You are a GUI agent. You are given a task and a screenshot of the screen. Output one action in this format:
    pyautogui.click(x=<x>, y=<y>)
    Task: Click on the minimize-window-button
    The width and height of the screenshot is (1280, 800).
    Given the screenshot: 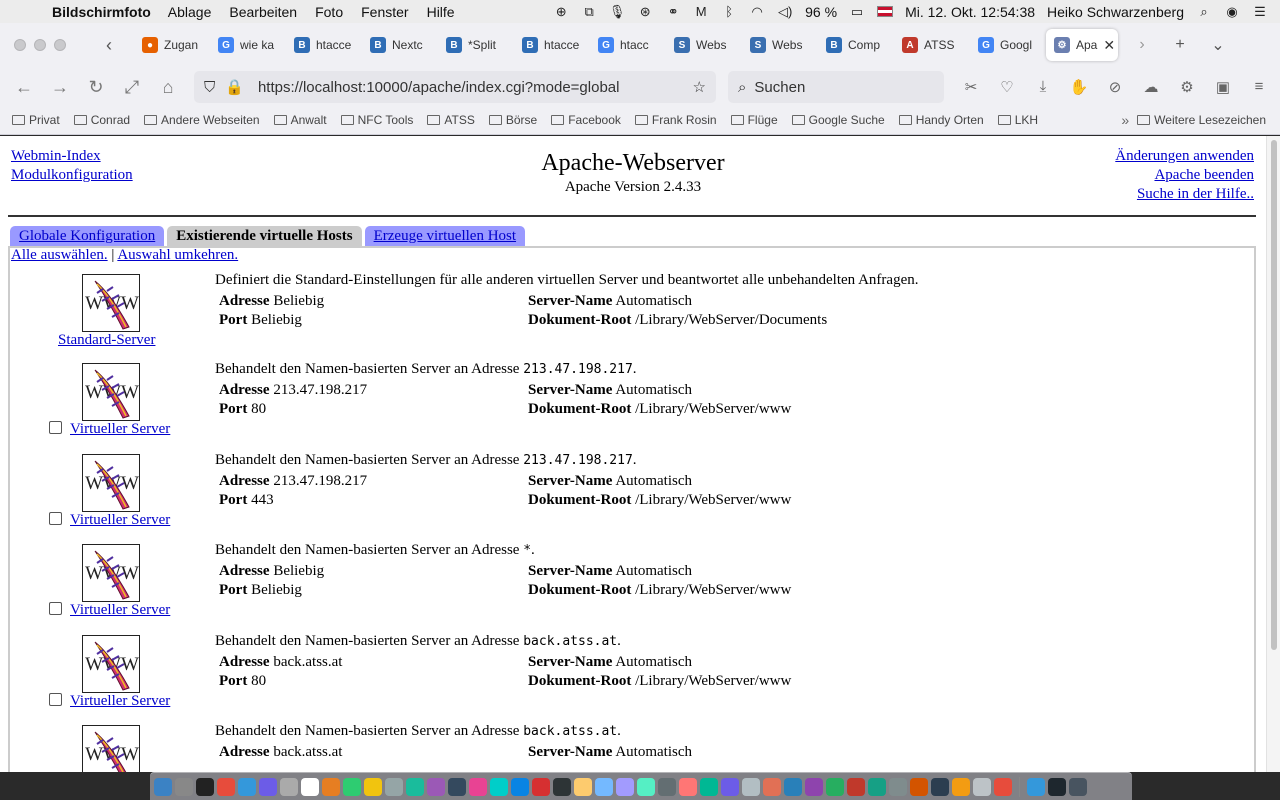 What is the action you would take?
    pyautogui.click(x=40, y=45)
    